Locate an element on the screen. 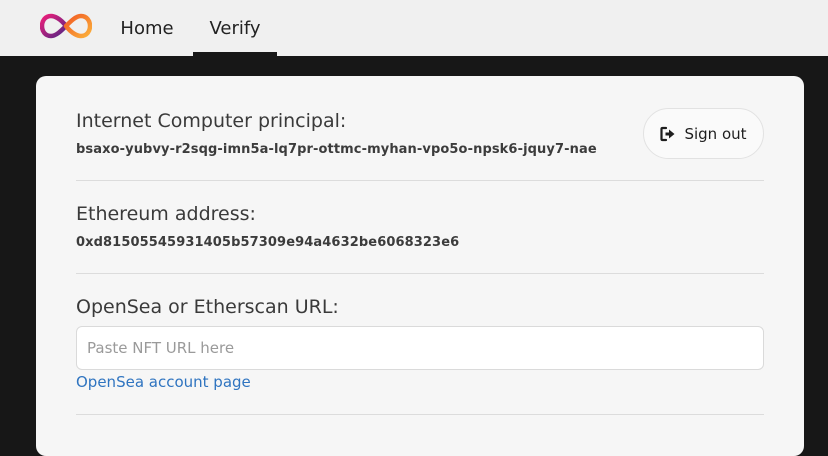 The image size is (828, 456). opensea-account-link: OpenSea account page is located at coordinates (163, 382).